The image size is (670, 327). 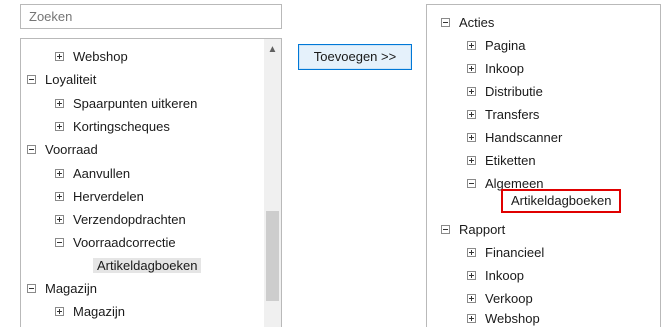 I want to click on tree-node-webshop-rapport: Webshop, so click(x=557, y=317).